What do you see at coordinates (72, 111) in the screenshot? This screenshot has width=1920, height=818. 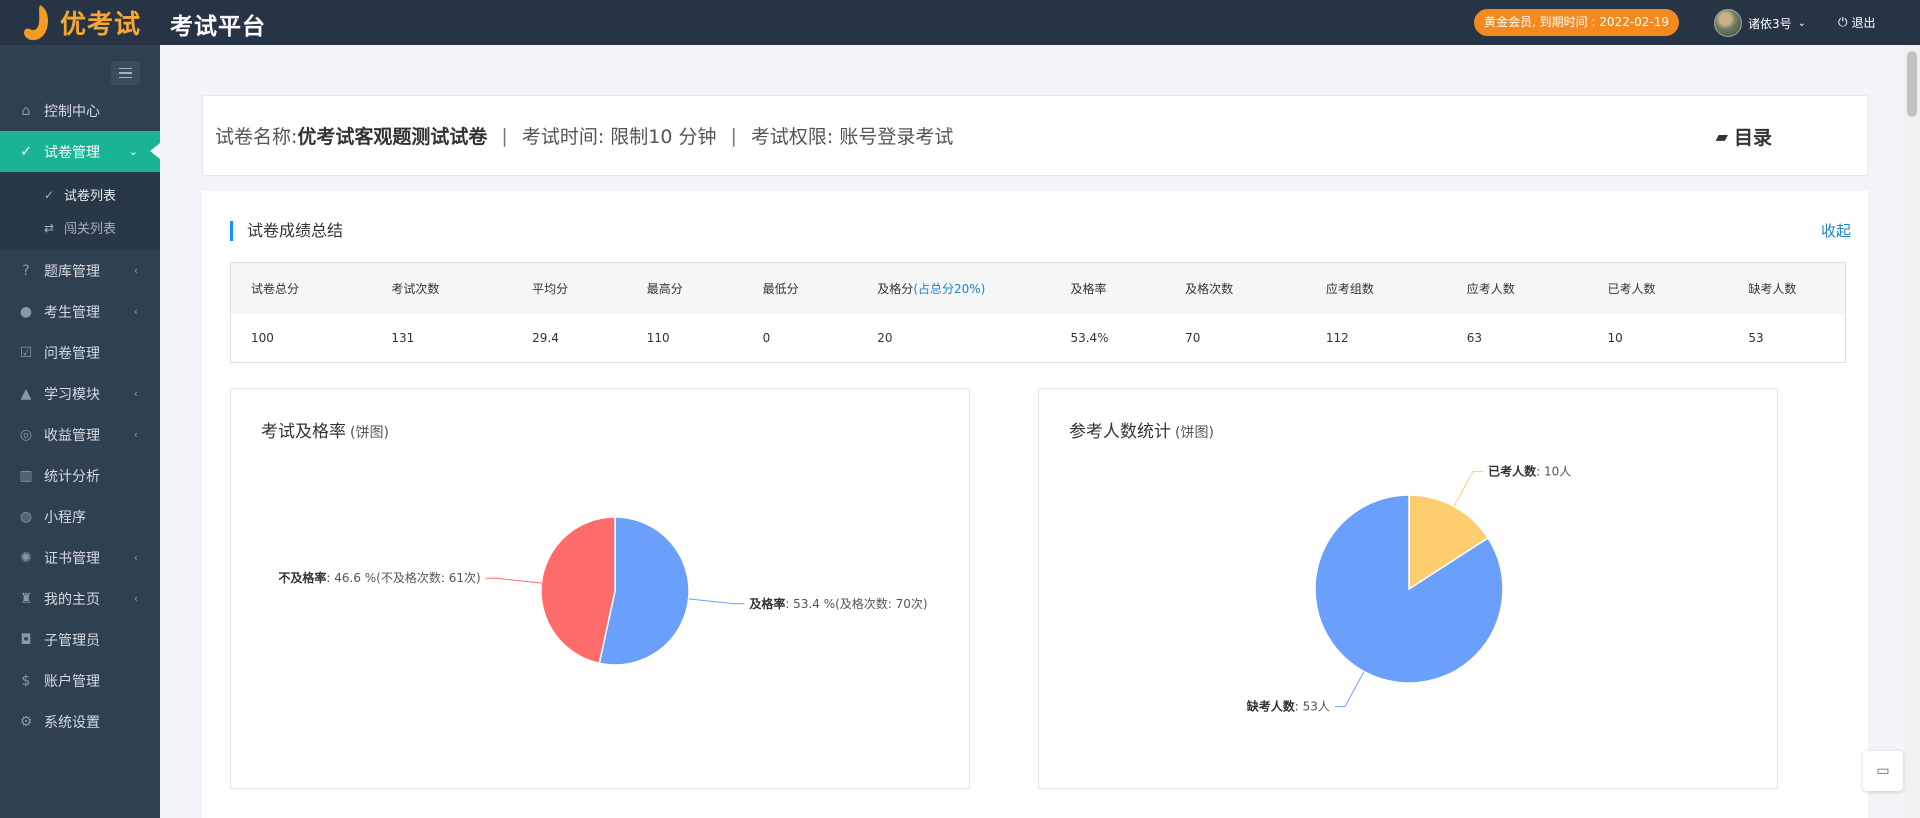 I see `sidebar-item-label: 控制中心` at bounding box center [72, 111].